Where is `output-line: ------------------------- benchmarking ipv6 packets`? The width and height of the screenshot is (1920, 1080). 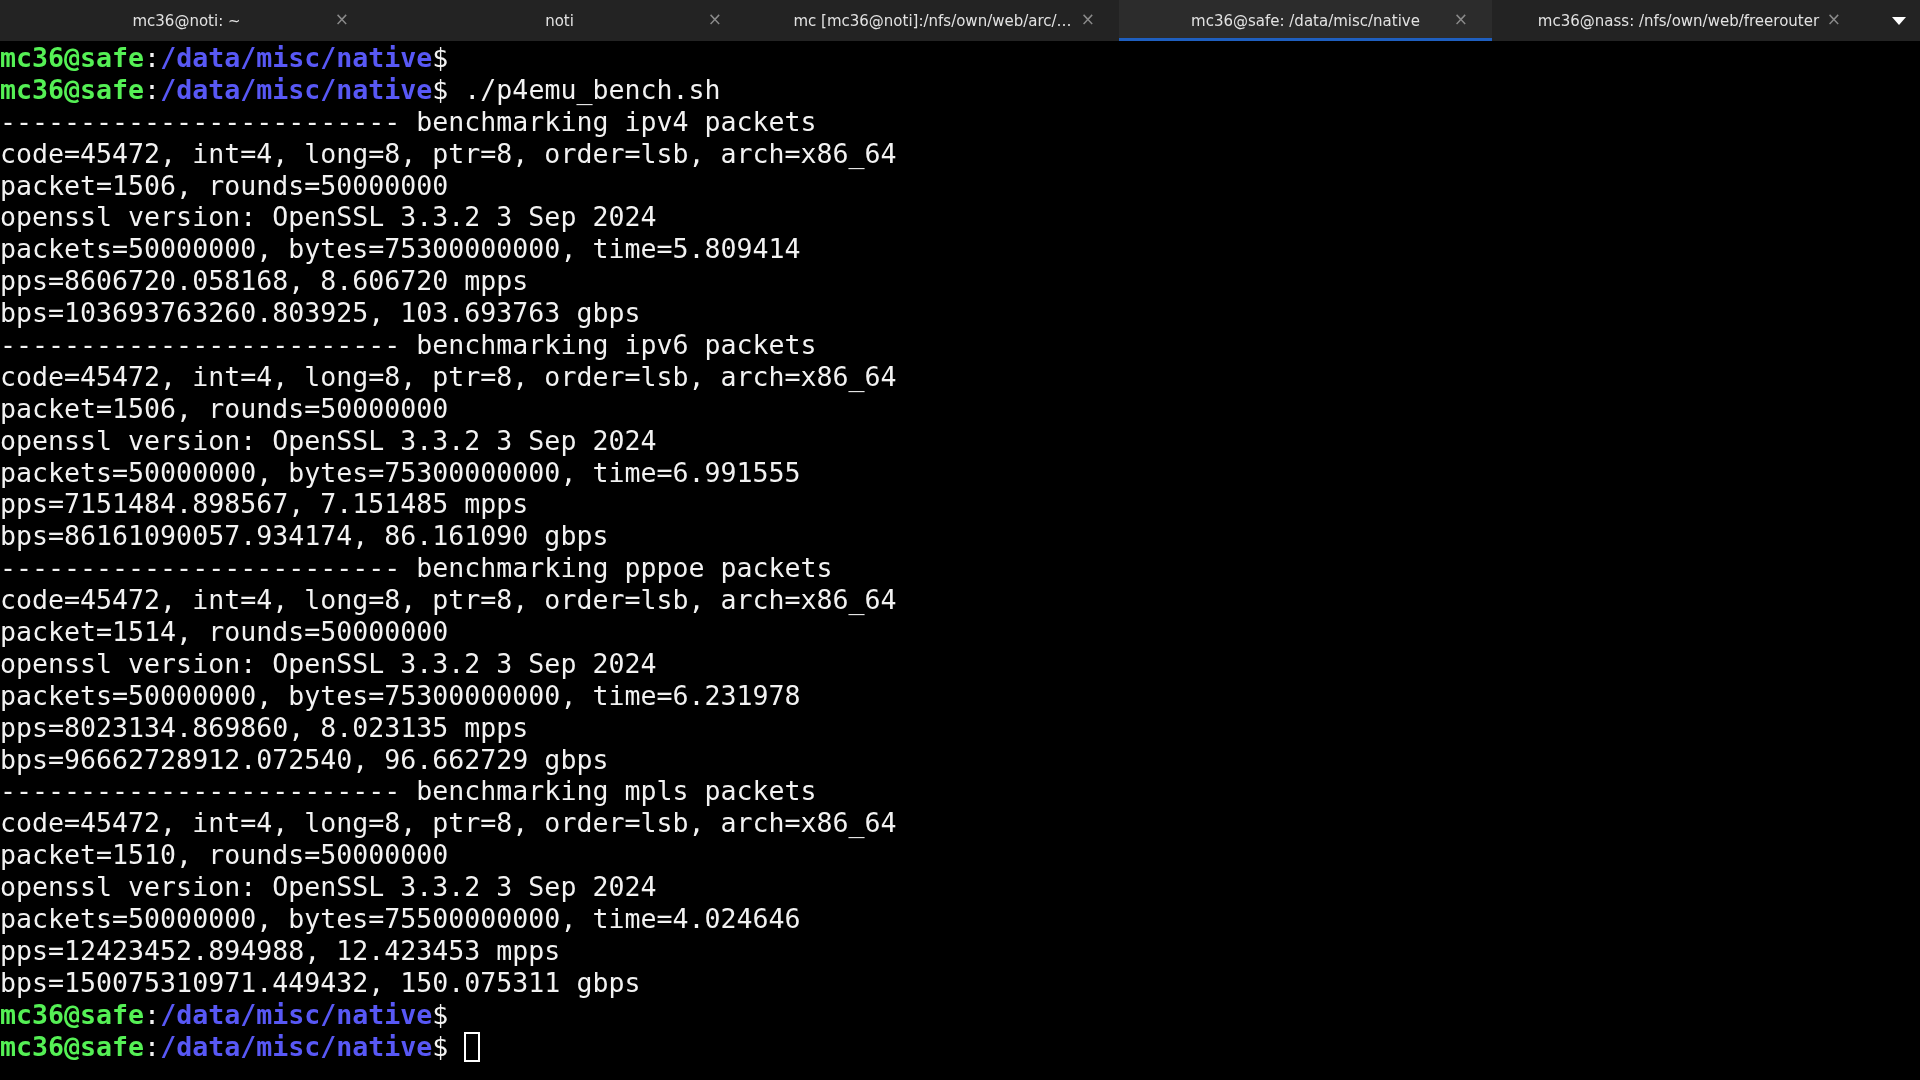 output-line: ------------------------- benchmarking ipv6 packets is located at coordinates (409, 345).